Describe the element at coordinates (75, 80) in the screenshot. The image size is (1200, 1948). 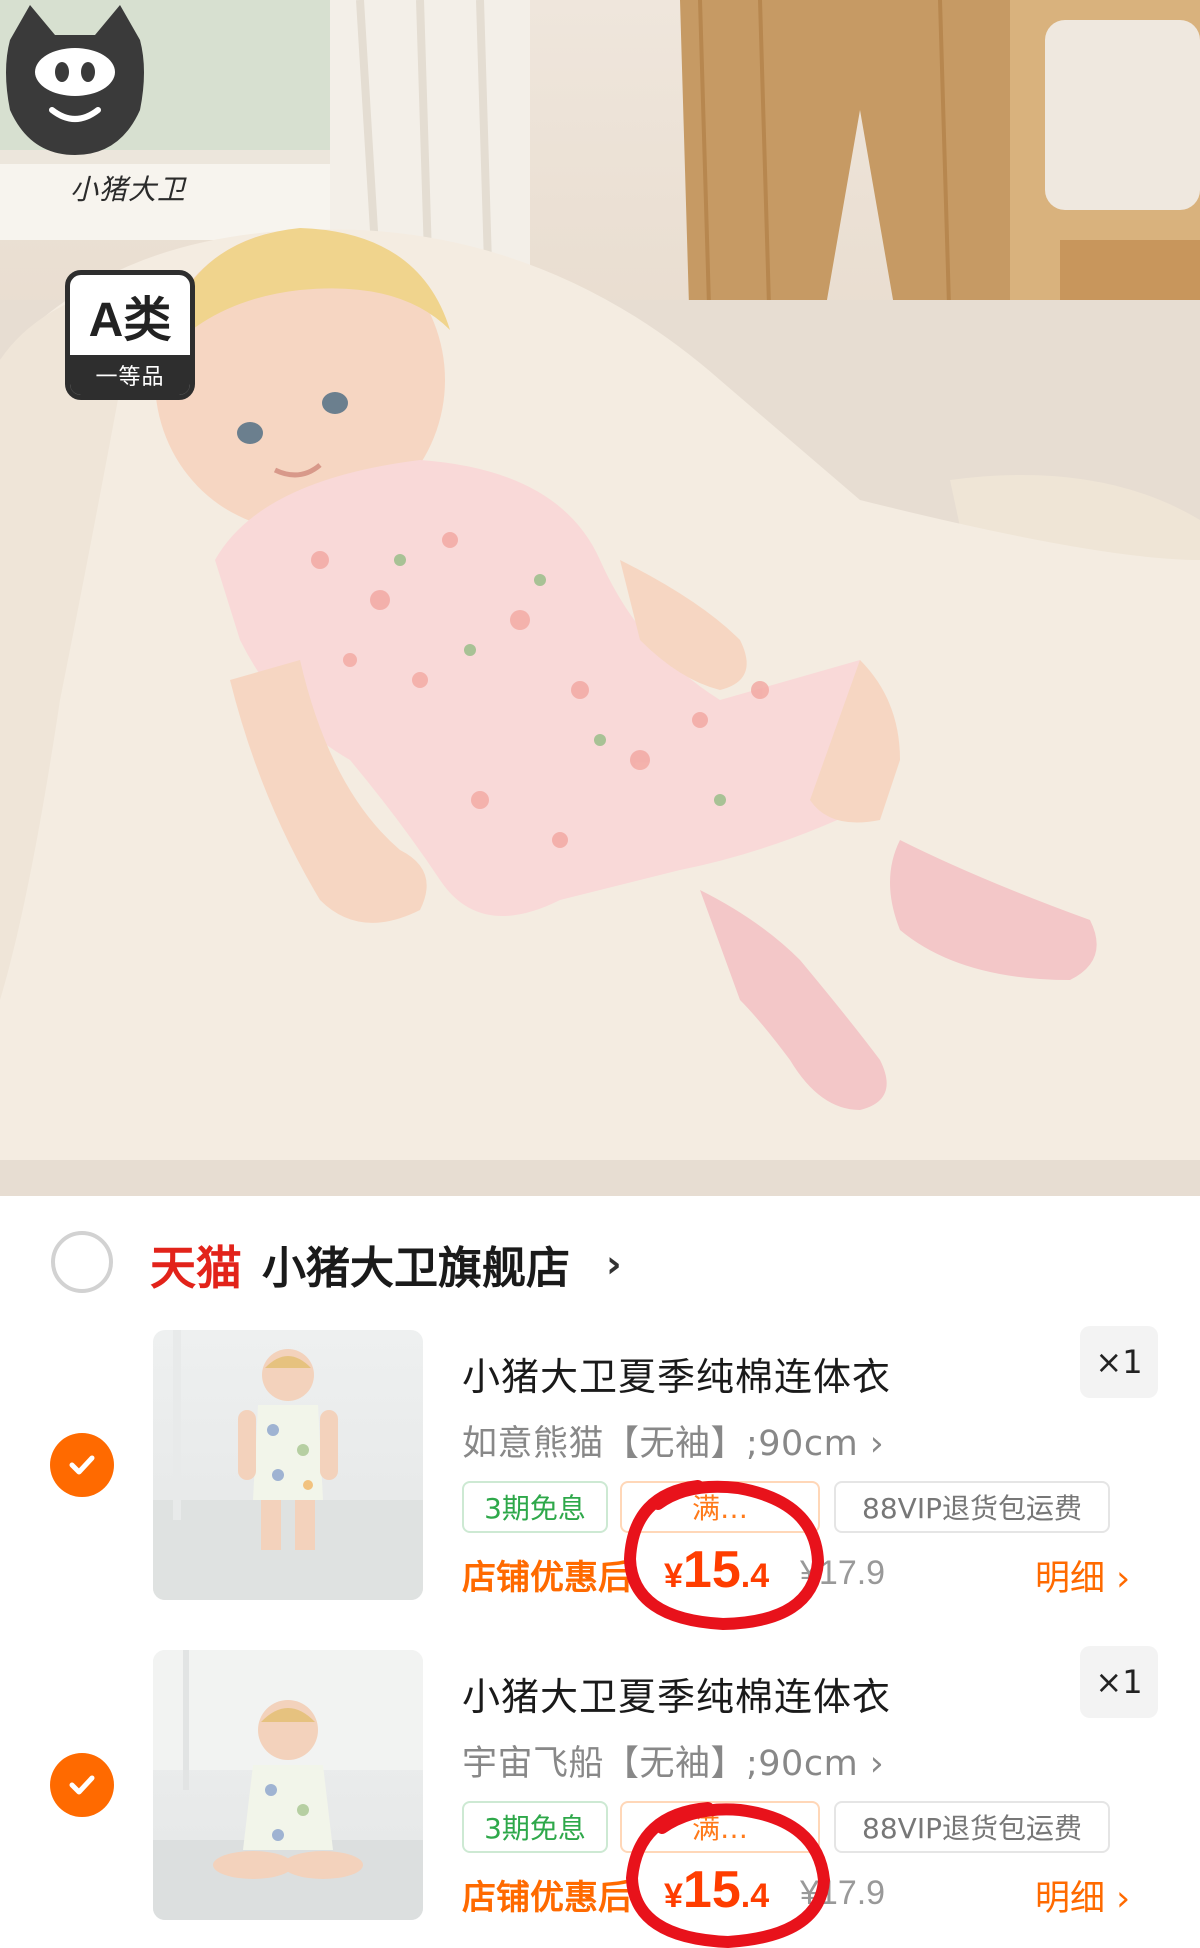
I see `pig-face-icon` at that location.